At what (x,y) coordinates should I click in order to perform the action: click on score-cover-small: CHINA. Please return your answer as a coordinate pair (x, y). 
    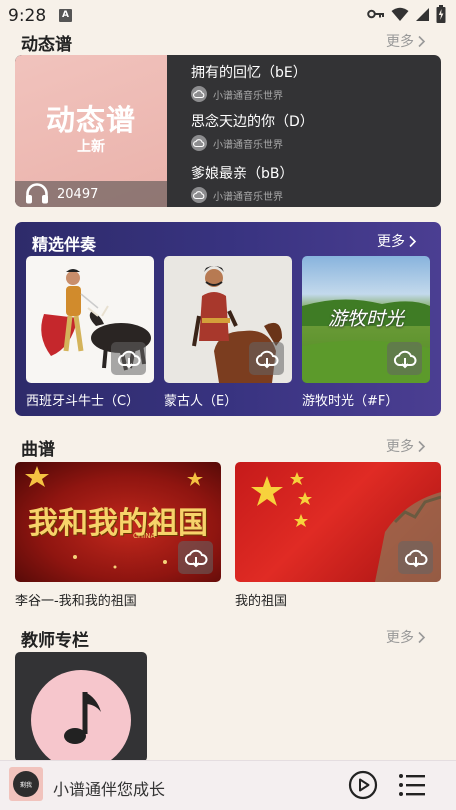
    Looking at the image, I should click on (144, 536).